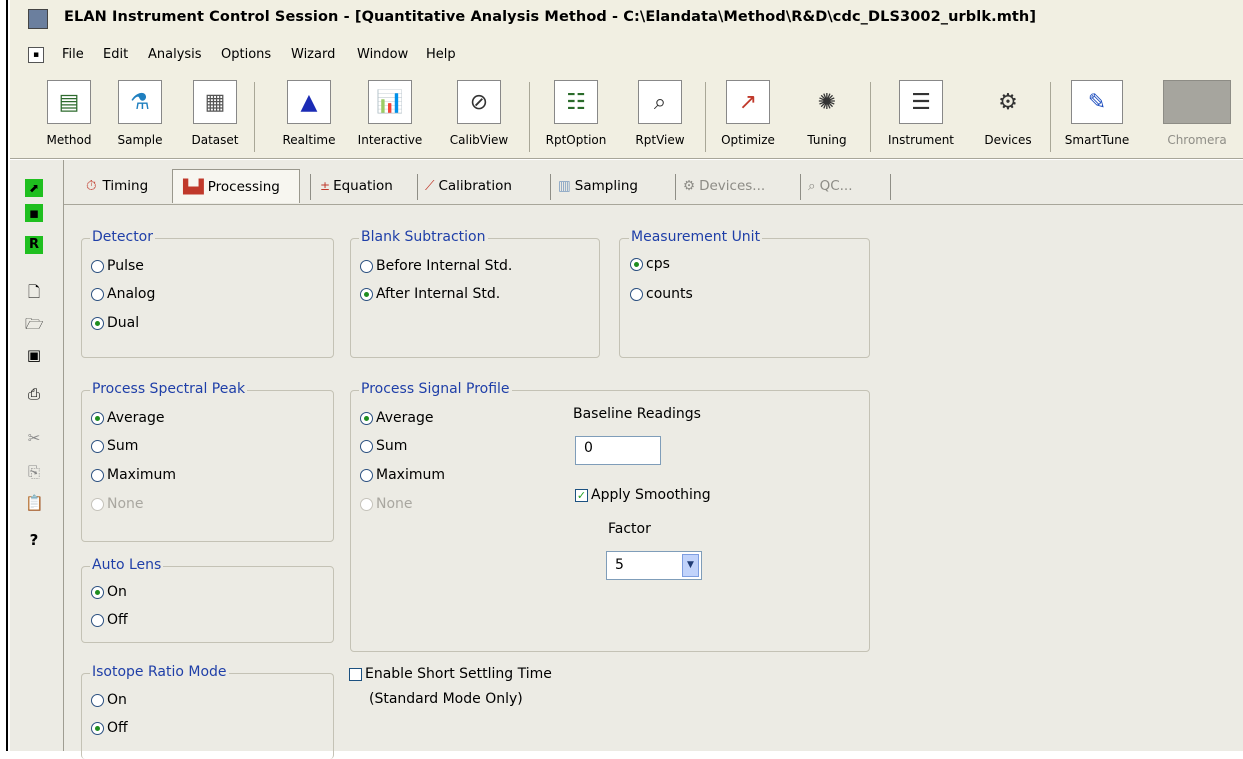 This screenshot has height=759, width=1243. Describe the element at coordinates (696, 237) in the screenshot. I see `measurement-unit-title: Measurement Unit` at that location.